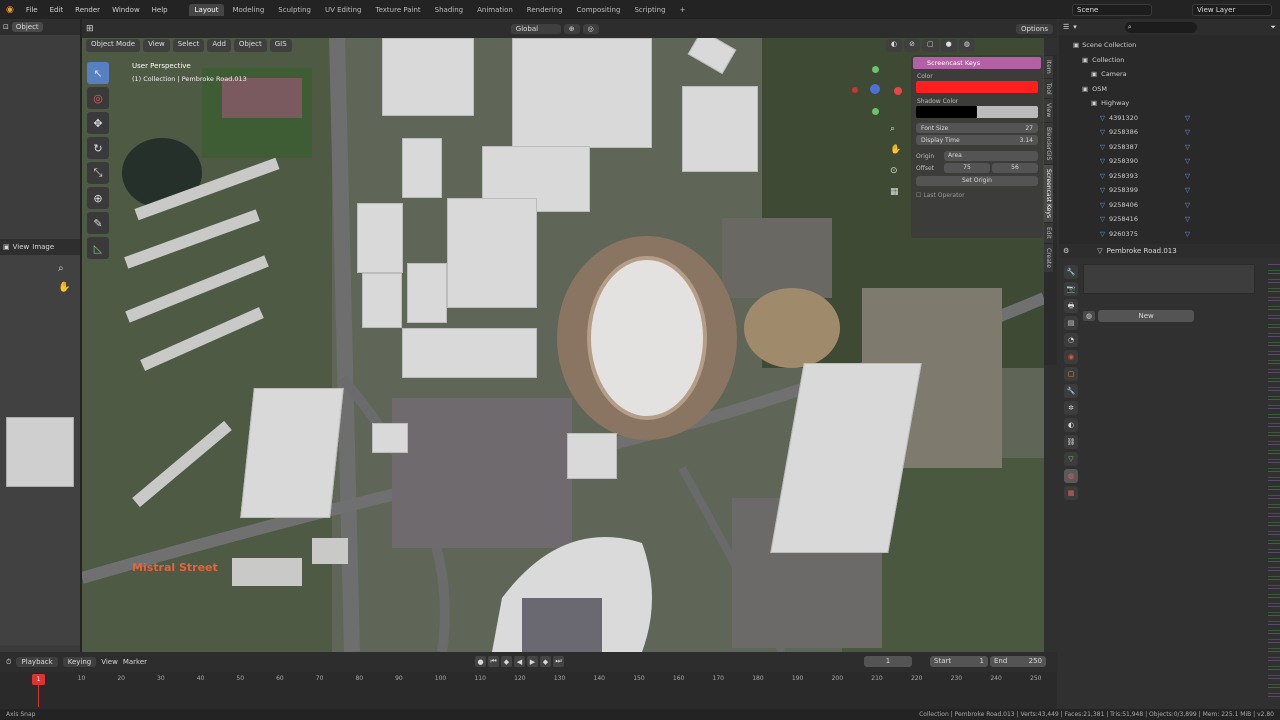  What do you see at coordinates (1048, 88) in the screenshot?
I see `tab-tool: Tool` at bounding box center [1048, 88].